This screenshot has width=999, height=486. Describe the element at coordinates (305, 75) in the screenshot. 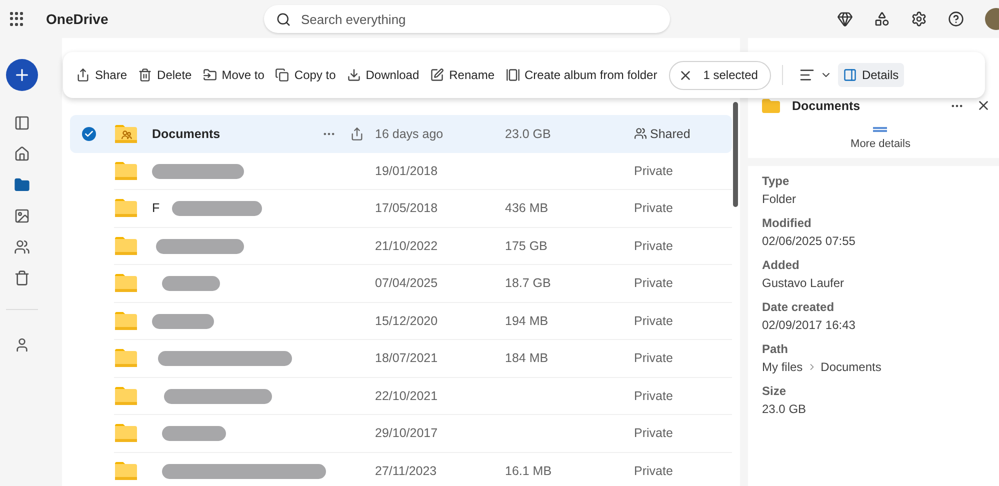

I see `copy-button: Copy to` at that location.